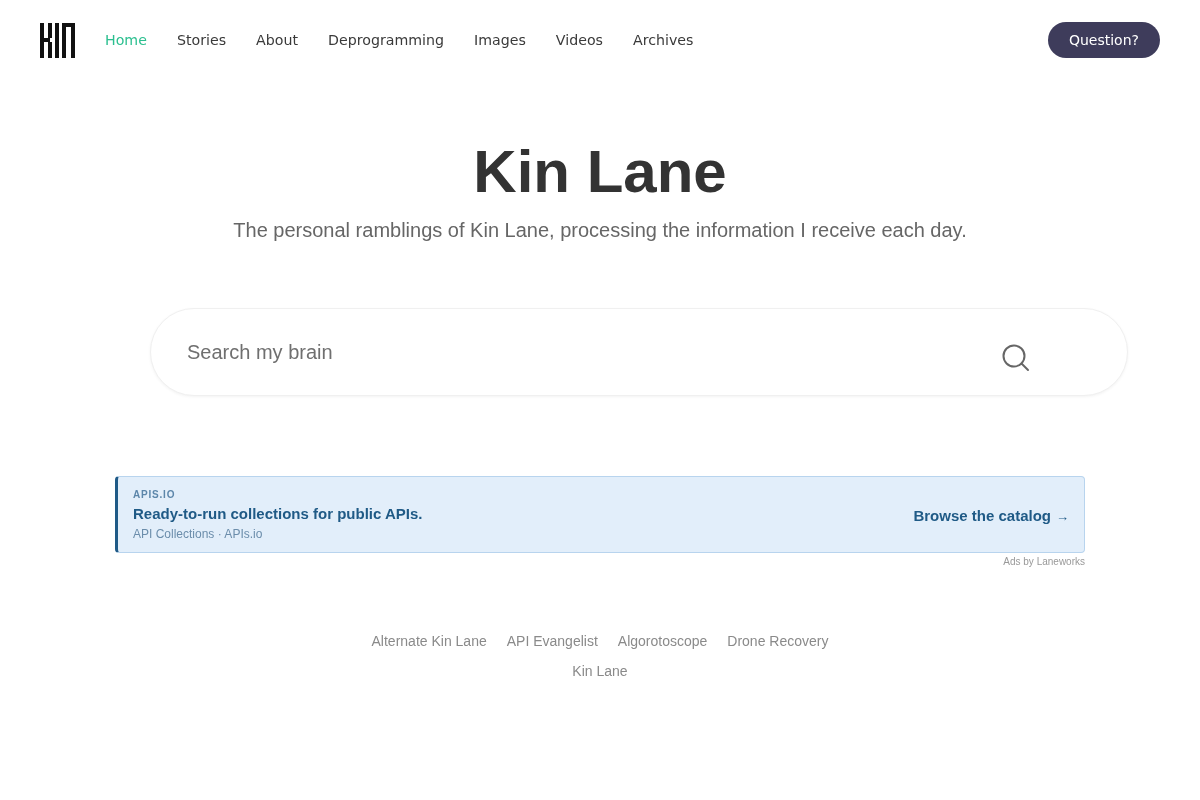 Image resolution: width=1200 pixels, height=800 pixels. I want to click on nav-link: Stories, so click(201, 40).